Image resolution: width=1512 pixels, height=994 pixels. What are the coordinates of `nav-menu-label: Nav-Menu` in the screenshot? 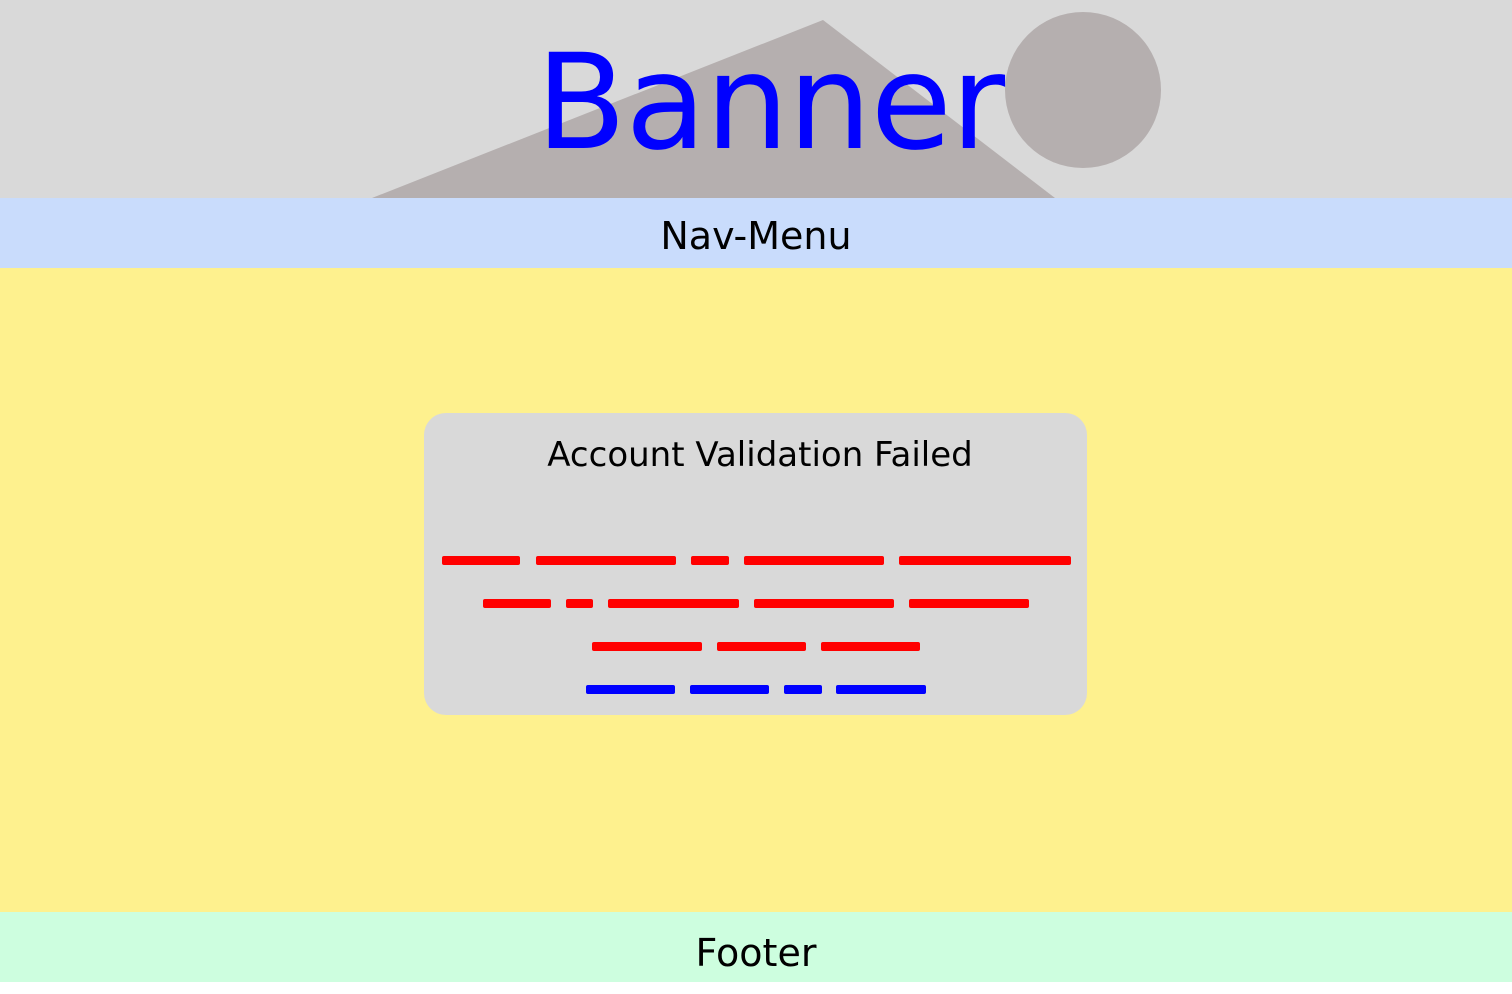 It's located at (756, 236).